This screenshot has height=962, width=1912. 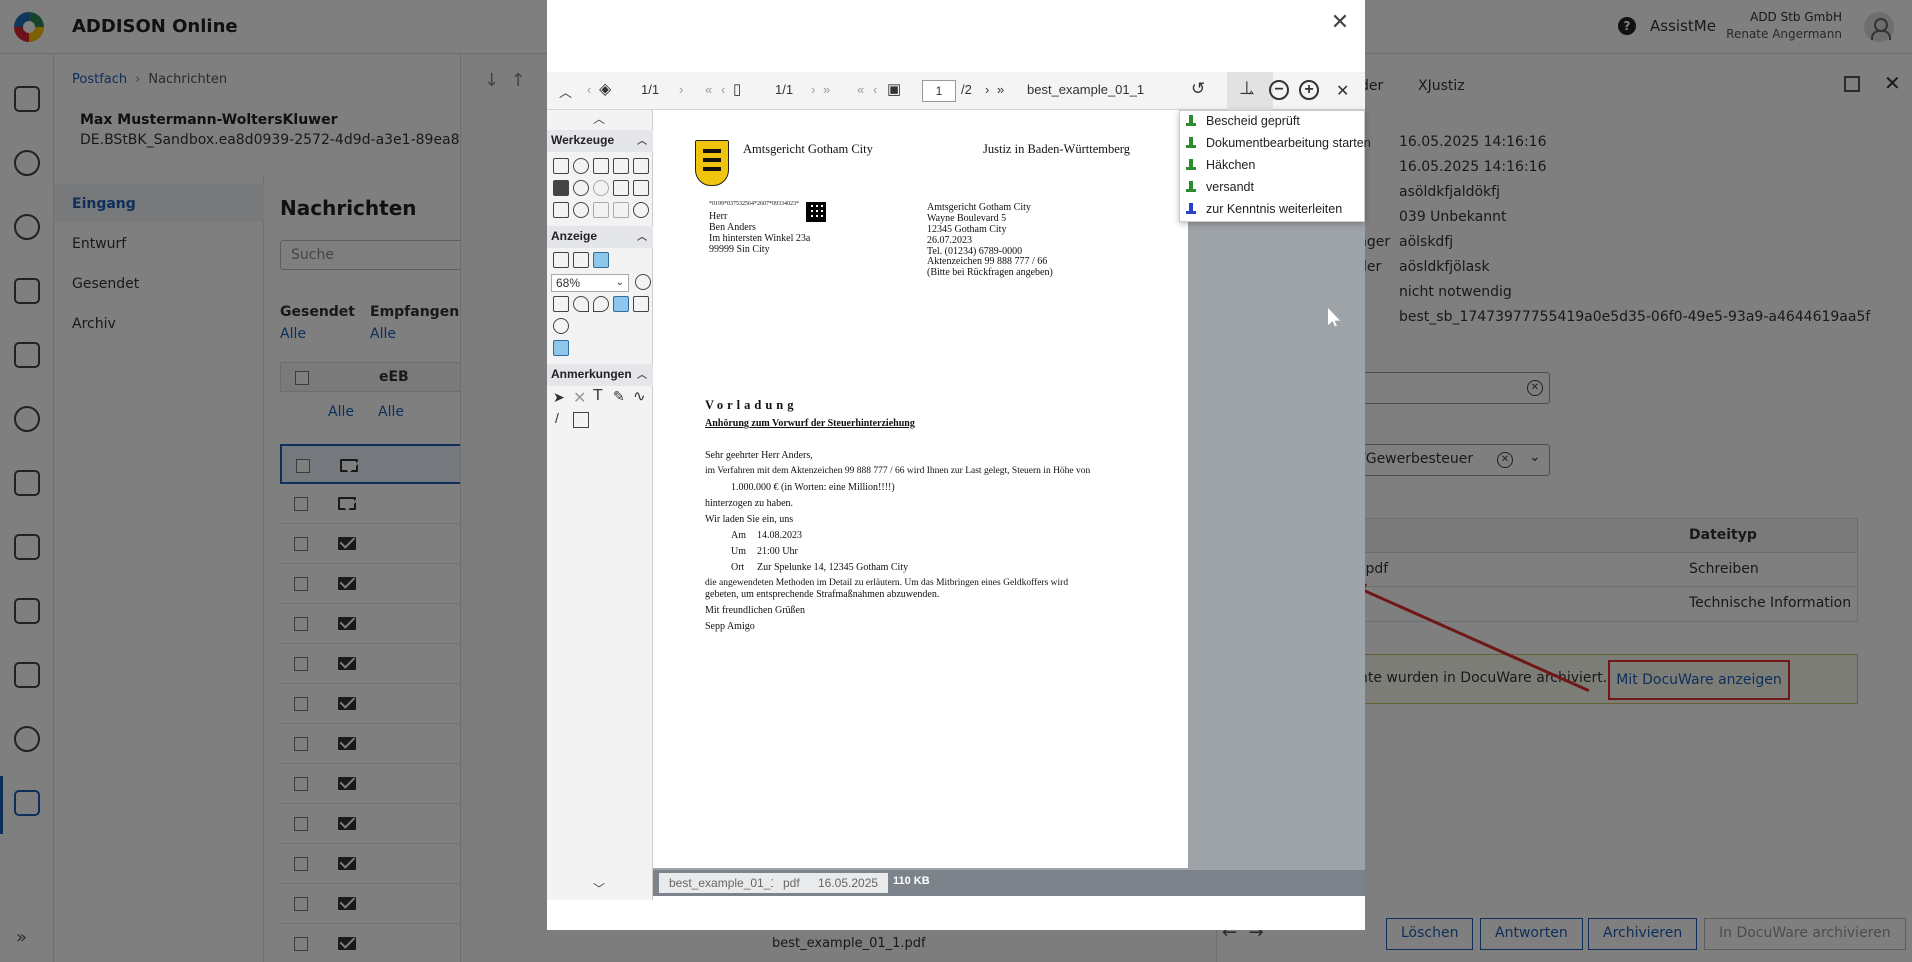 I want to click on pencil-icon, so click(x=581, y=166).